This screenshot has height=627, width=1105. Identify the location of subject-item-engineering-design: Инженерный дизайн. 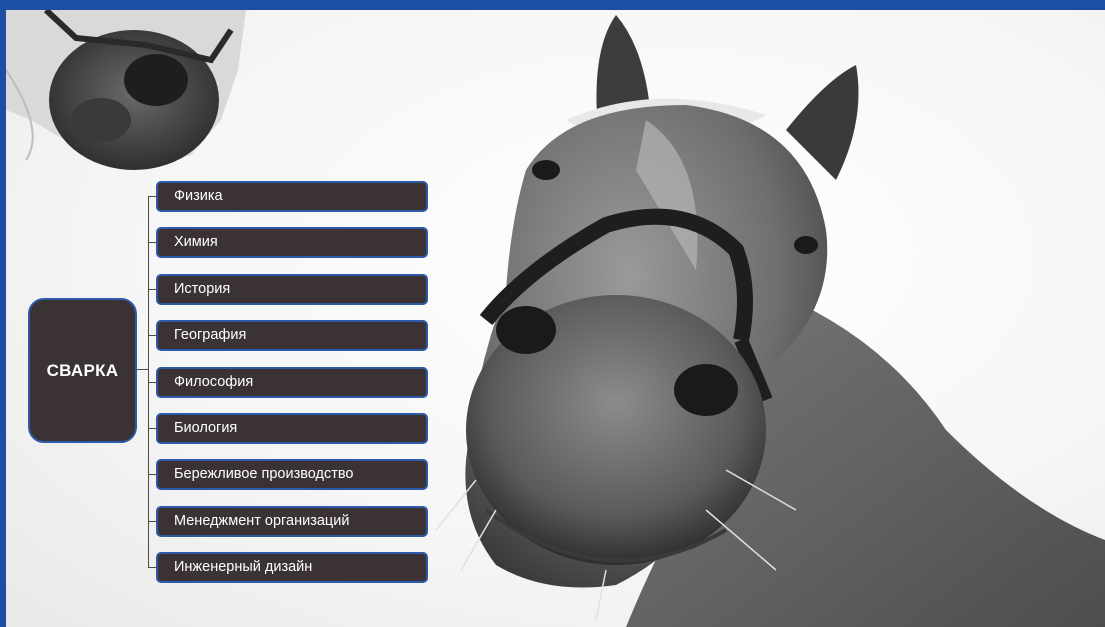
(292, 567).